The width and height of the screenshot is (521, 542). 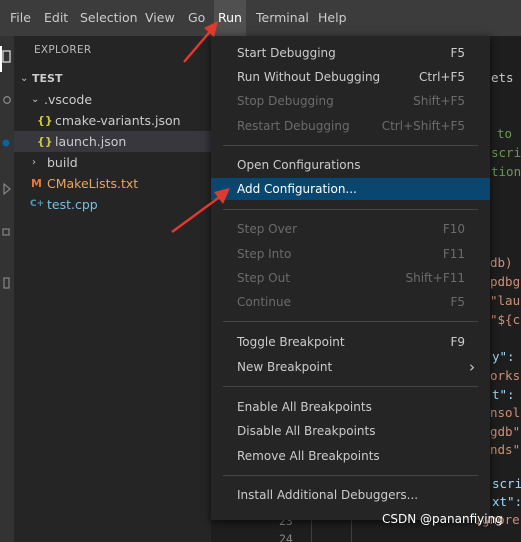 I want to click on menu-item-continue: Continue F5, so click(x=350, y=302).